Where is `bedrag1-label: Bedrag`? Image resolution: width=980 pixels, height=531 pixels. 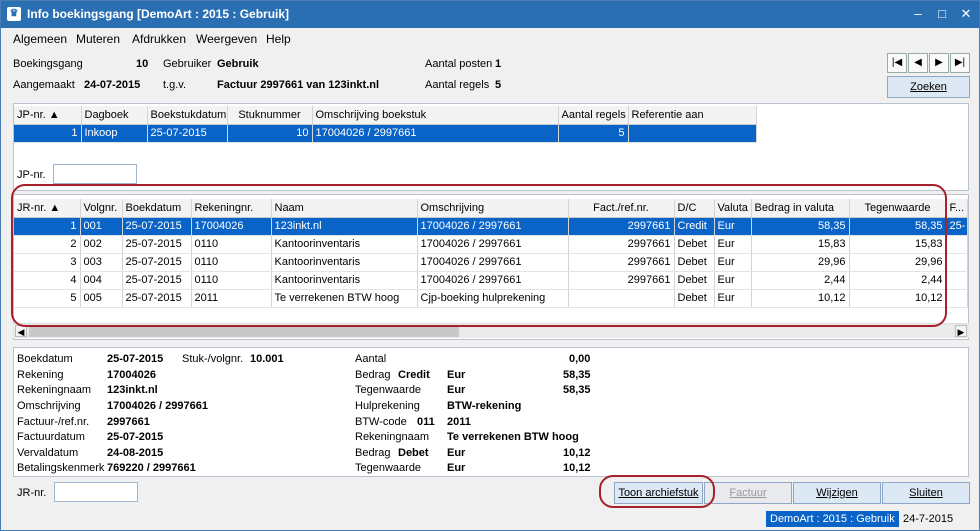
bedrag1-label: Bedrag is located at coordinates (373, 375).